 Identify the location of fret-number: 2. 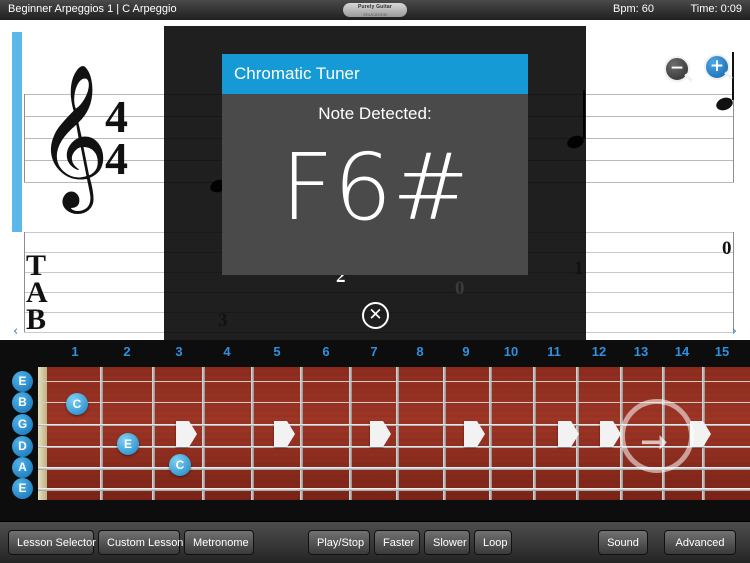
(127, 351).